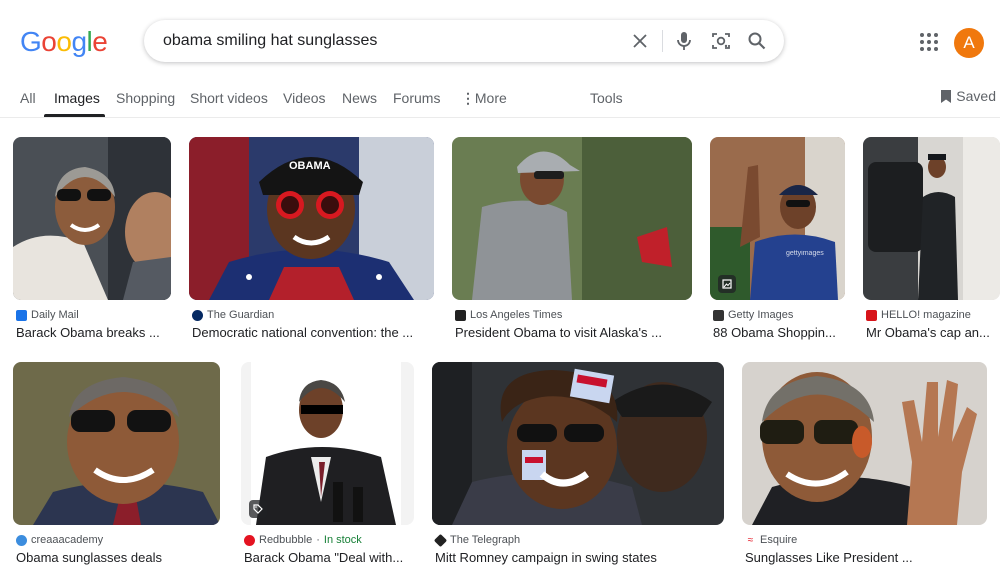 The width and height of the screenshot is (1000, 569). I want to click on active-tab-indicator, so click(74, 115).